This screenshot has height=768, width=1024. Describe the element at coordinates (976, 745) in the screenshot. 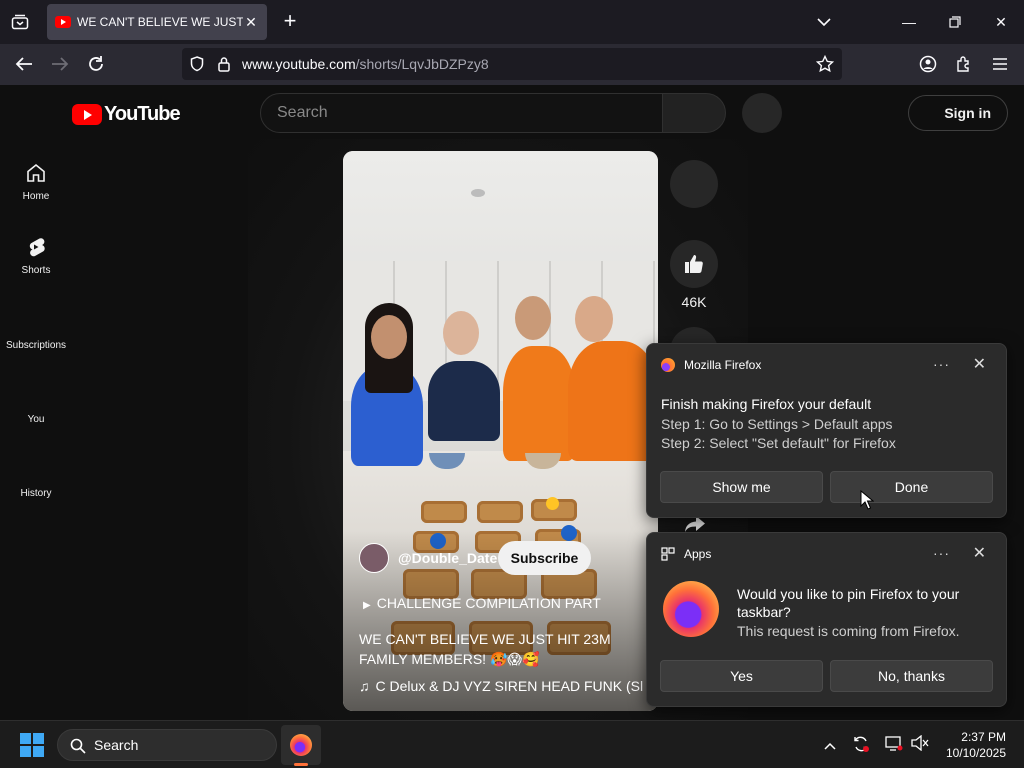

I see `taskbar-clock: 2:37 PM 10/10/2025` at that location.